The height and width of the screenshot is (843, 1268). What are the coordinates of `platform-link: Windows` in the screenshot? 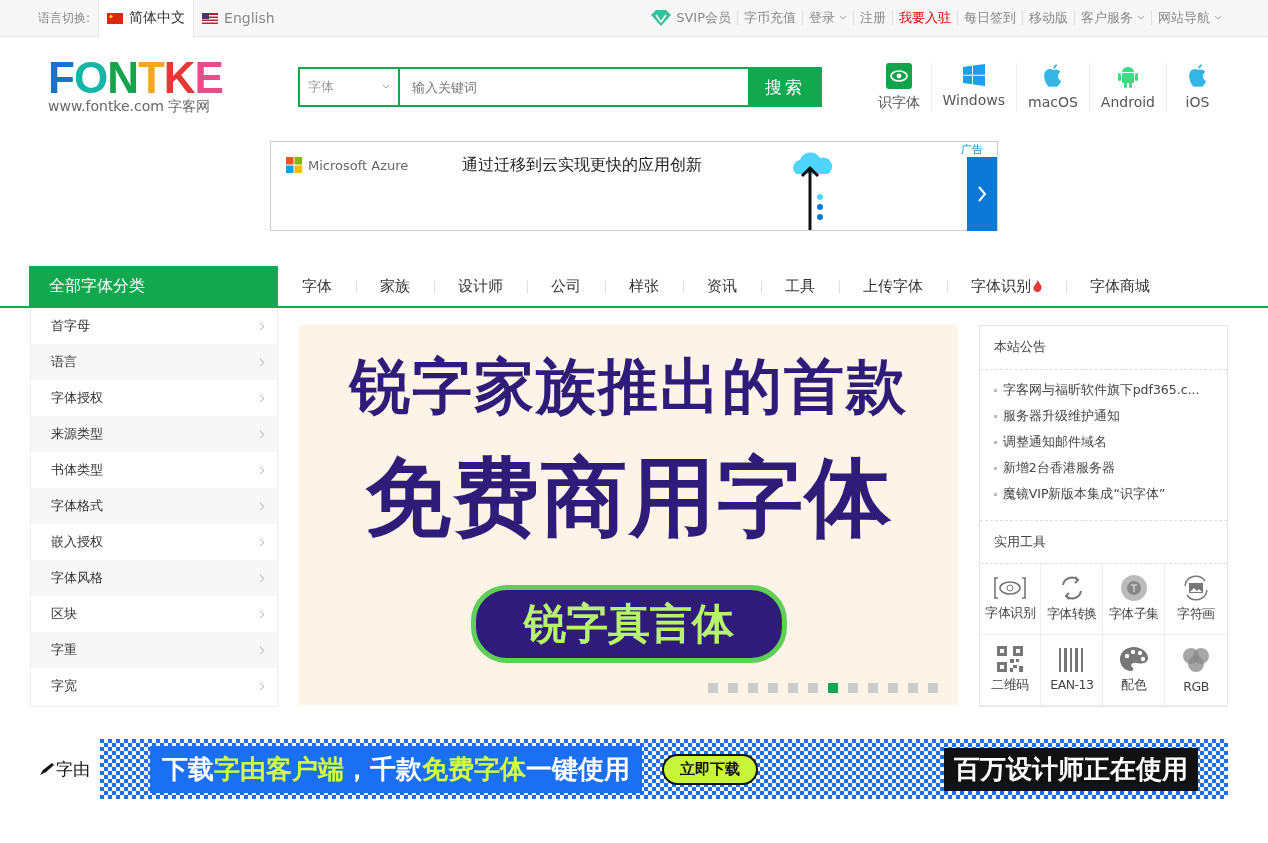 It's located at (973, 87).